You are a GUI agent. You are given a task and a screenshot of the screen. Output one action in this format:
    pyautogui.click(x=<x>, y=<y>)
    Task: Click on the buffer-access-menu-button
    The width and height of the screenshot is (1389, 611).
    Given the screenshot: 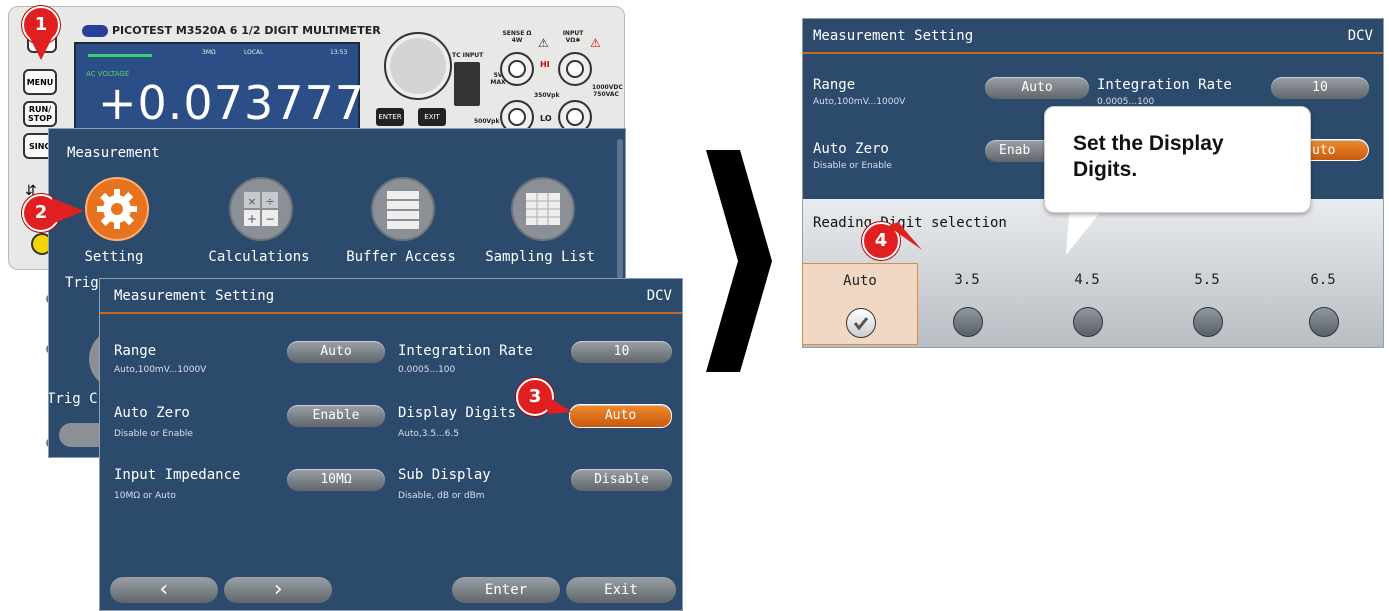 What is the action you would take?
    pyautogui.click(x=403, y=209)
    